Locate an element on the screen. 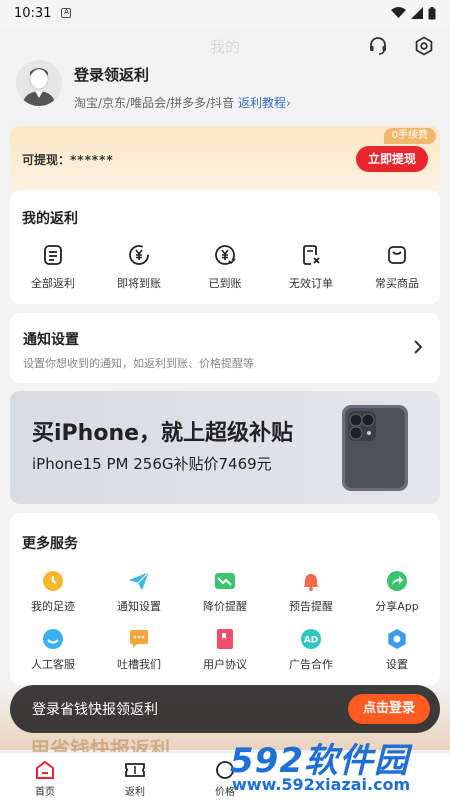  service-settings: 设置 is located at coordinates (397, 650).